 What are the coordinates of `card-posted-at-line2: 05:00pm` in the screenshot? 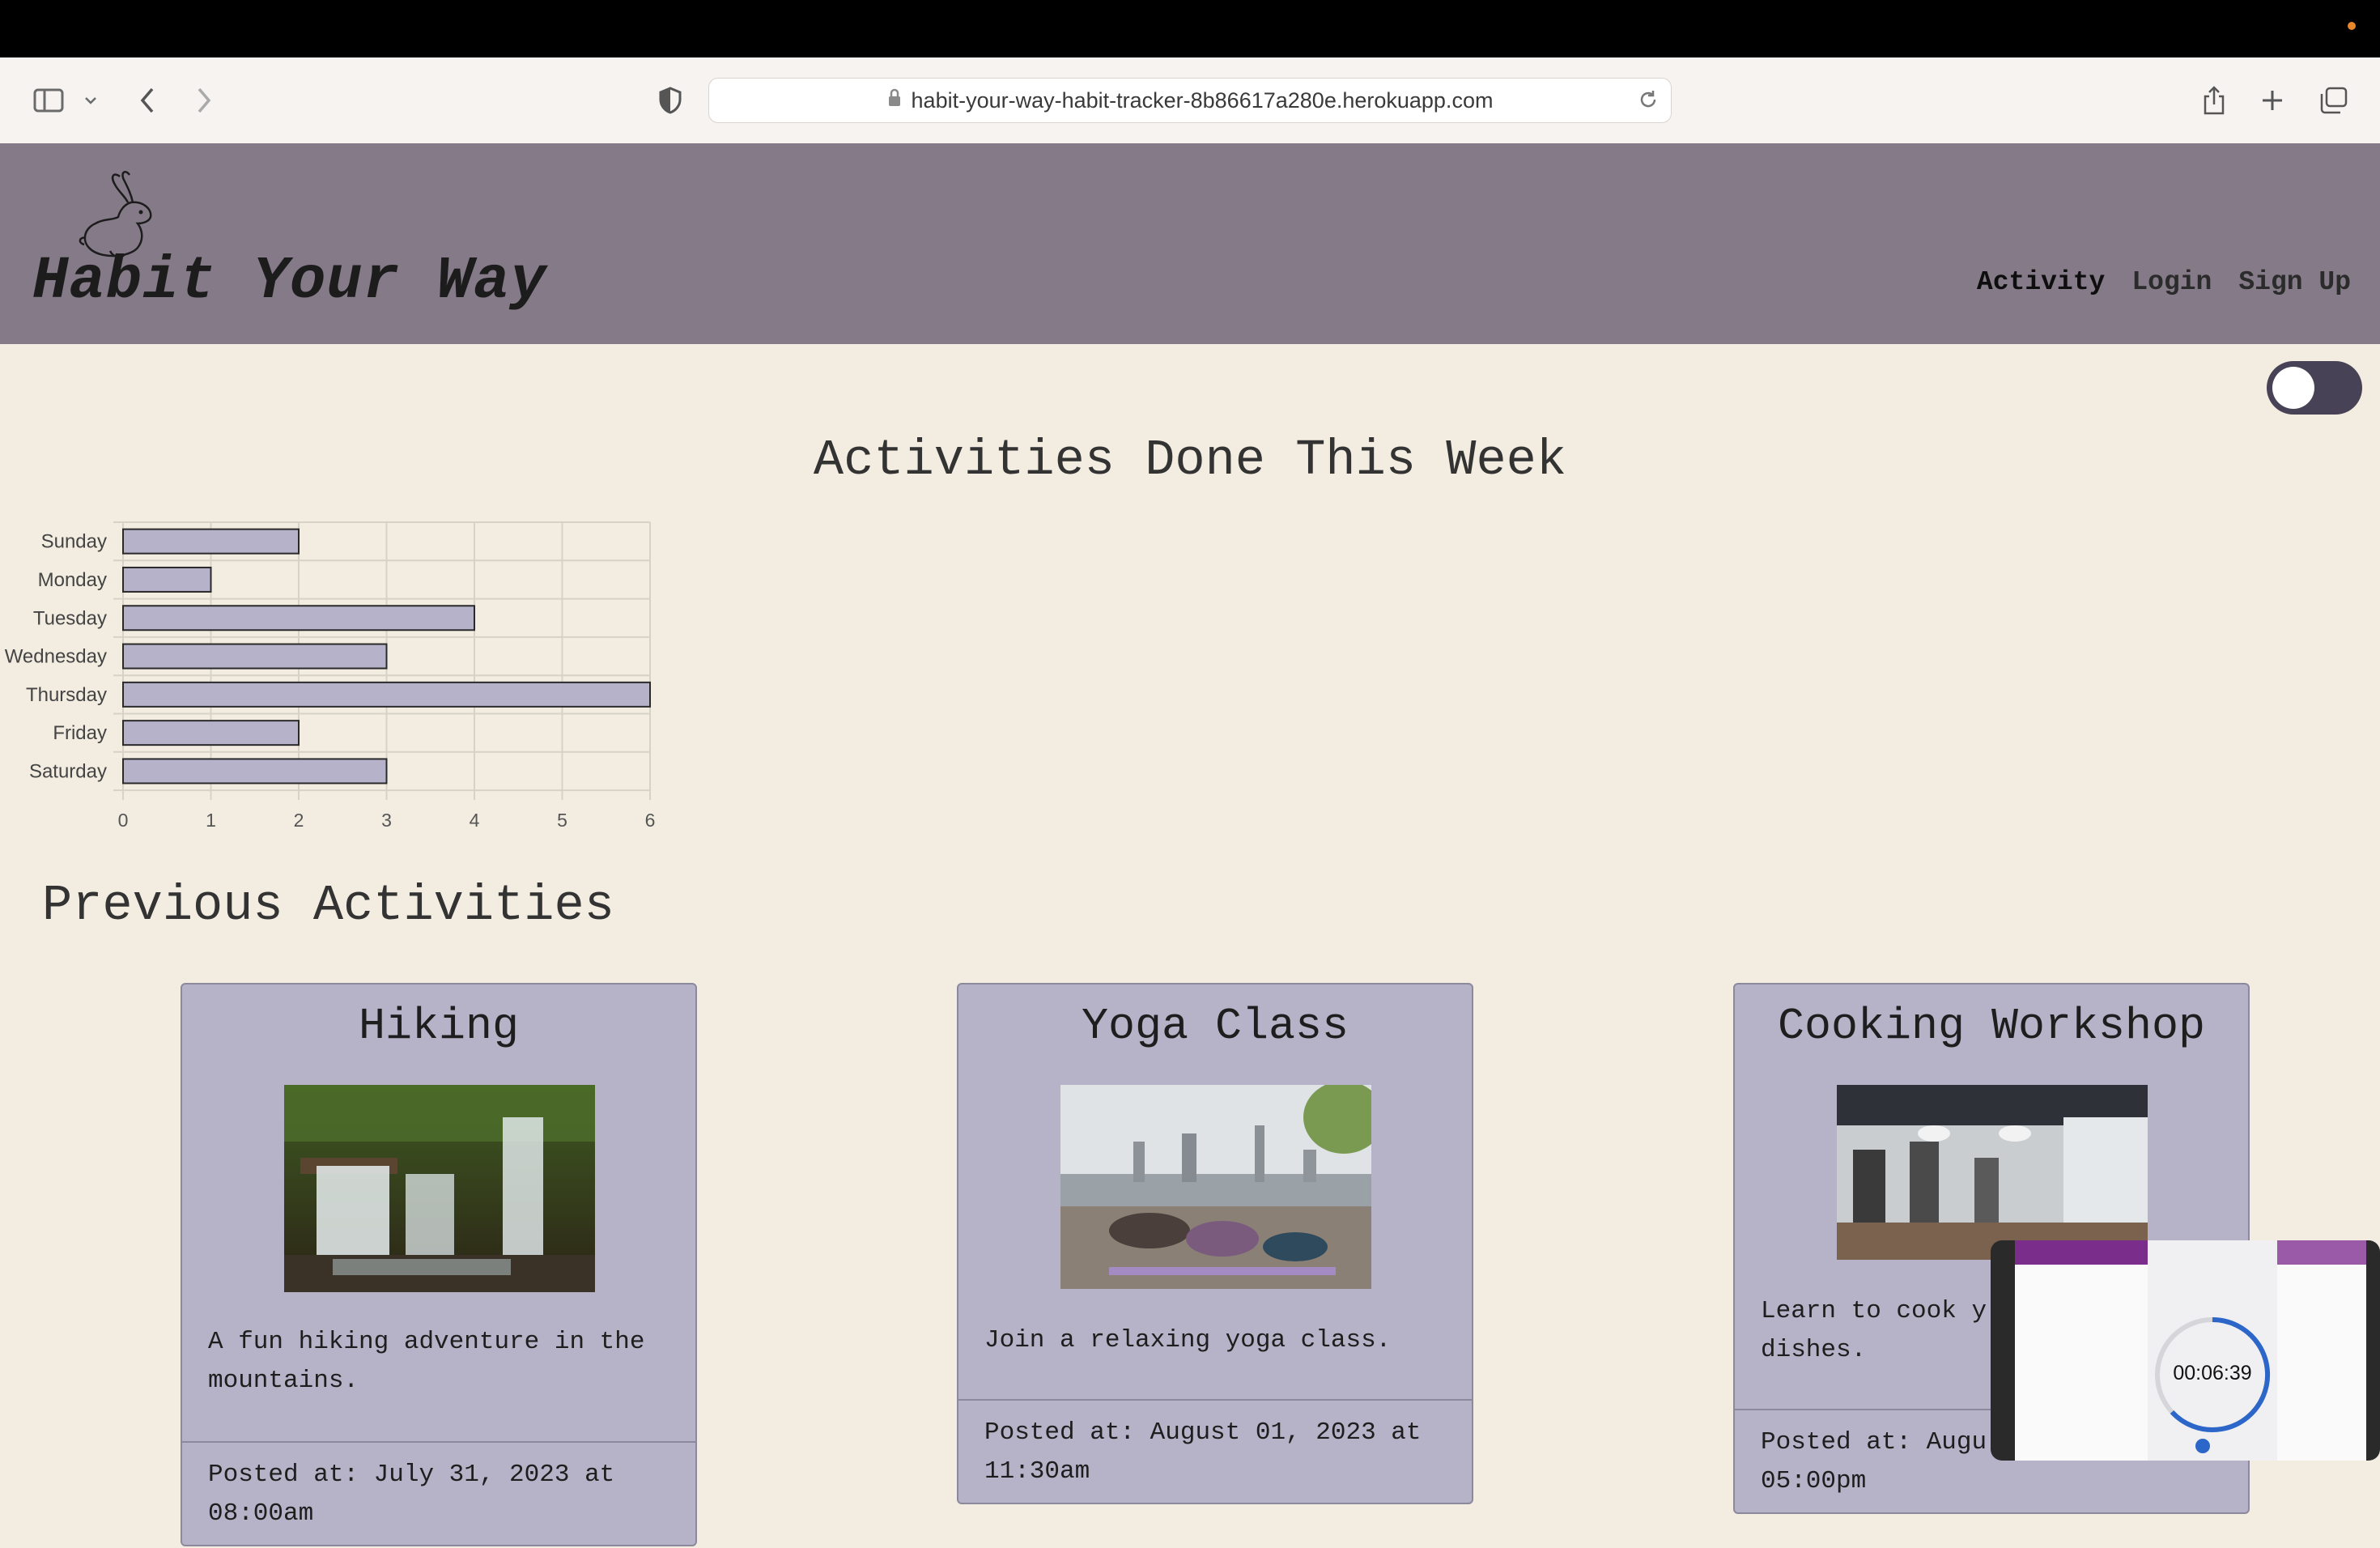 It's located at (1814, 1481).